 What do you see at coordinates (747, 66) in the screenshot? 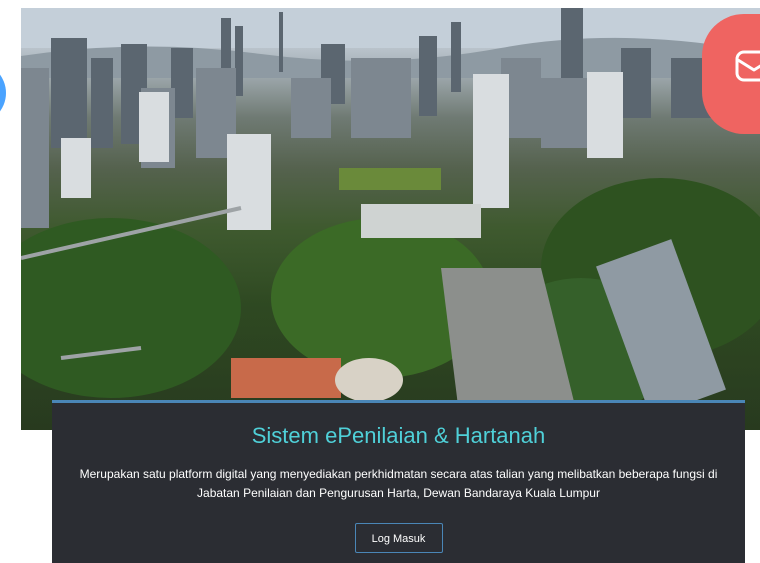
I see `mail-open-icon` at bounding box center [747, 66].